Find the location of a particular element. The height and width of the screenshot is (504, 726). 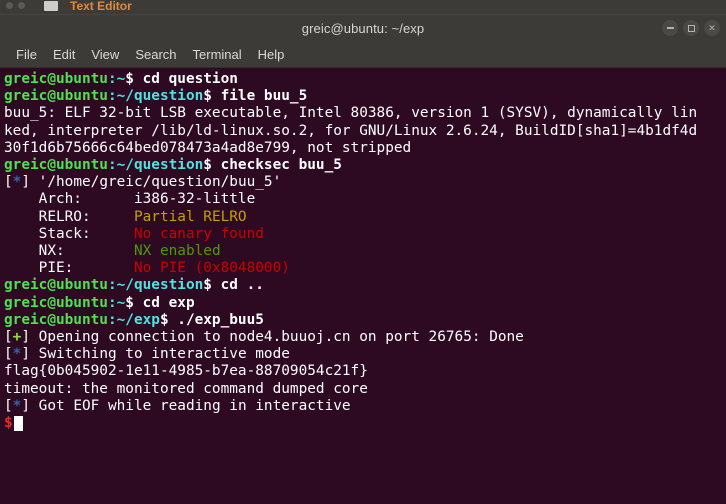

terminal-line: greic@ubuntu:~$ cd question is located at coordinates (363, 79).